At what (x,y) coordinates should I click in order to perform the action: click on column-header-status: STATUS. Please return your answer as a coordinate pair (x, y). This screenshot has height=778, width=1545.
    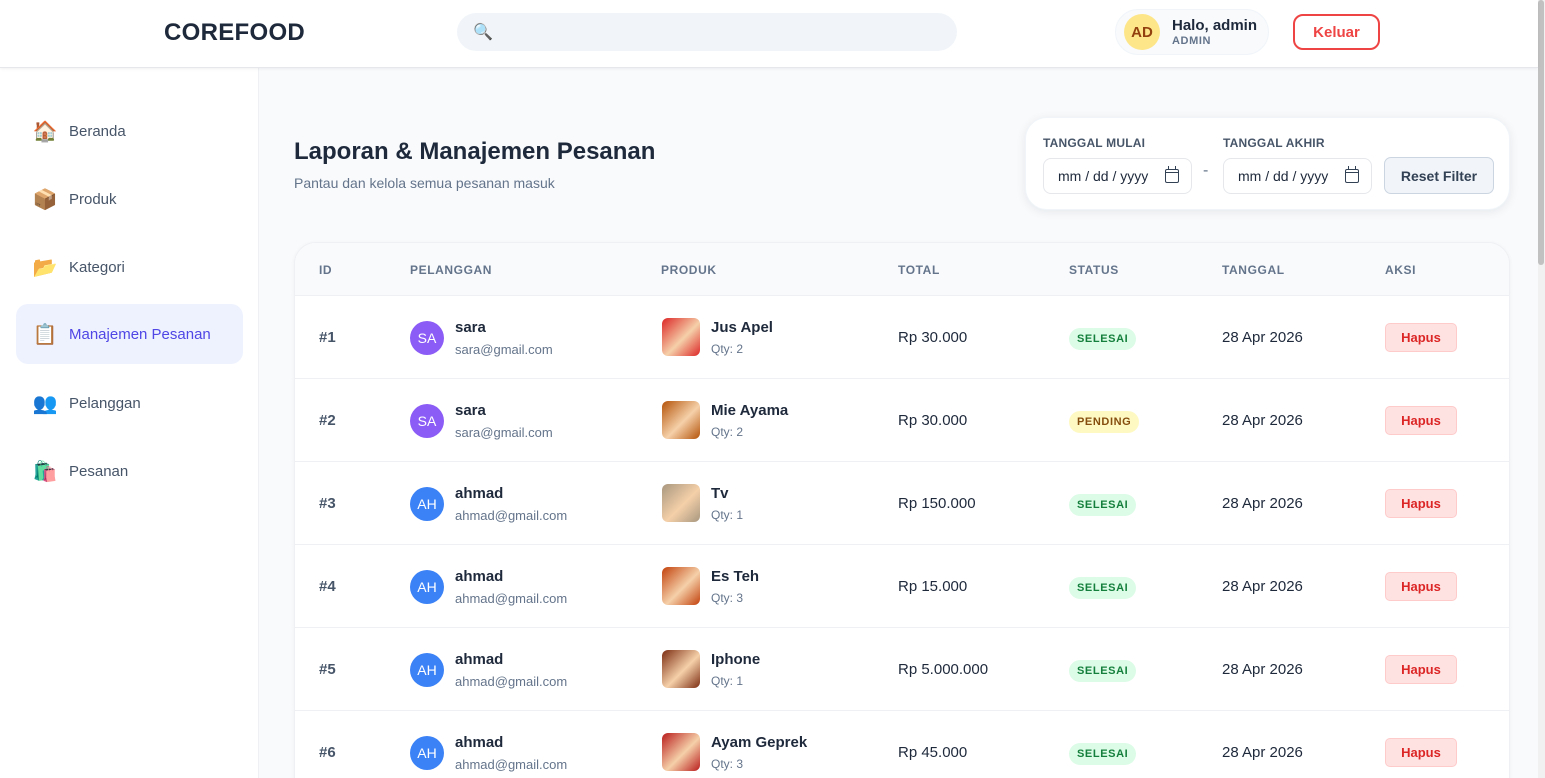
    Looking at the image, I should click on (1094, 270).